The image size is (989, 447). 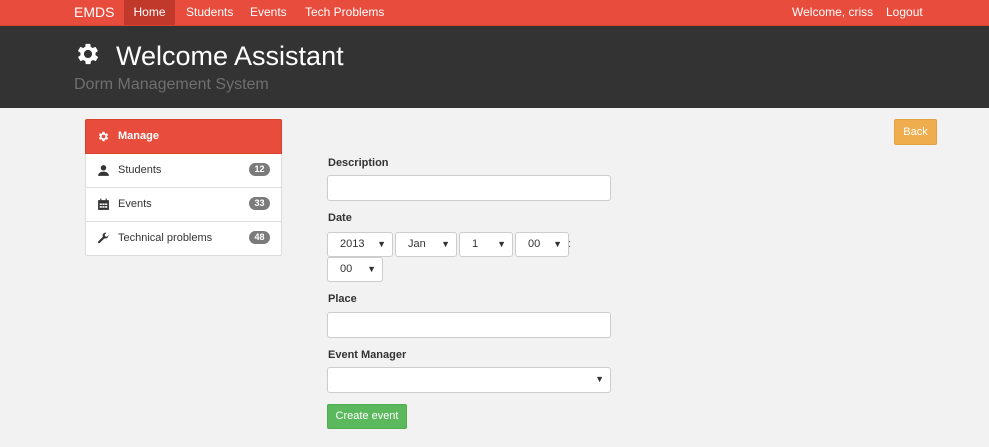 What do you see at coordinates (352, 244) in the screenshot?
I see `year-value: 2013` at bounding box center [352, 244].